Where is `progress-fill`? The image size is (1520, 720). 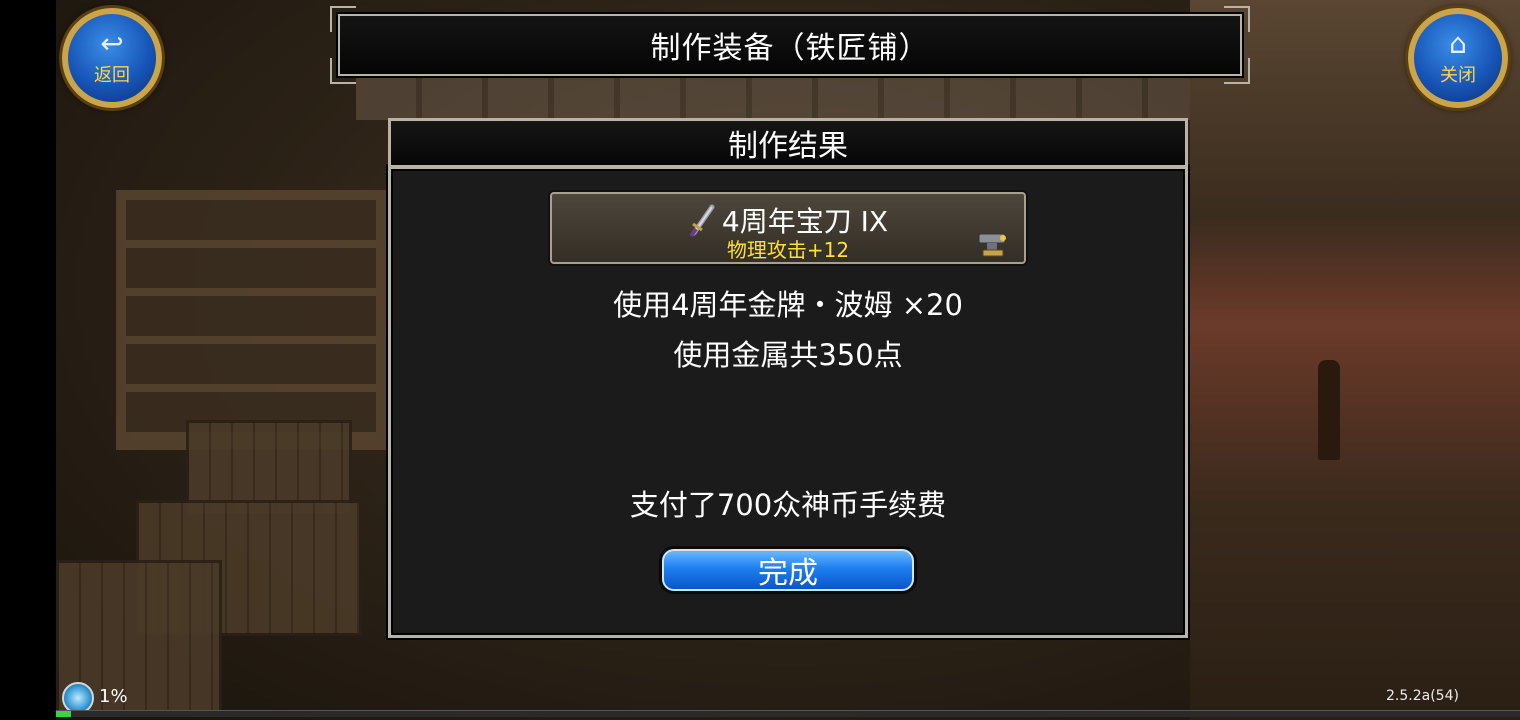 progress-fill is located at coordinates (63, 714).